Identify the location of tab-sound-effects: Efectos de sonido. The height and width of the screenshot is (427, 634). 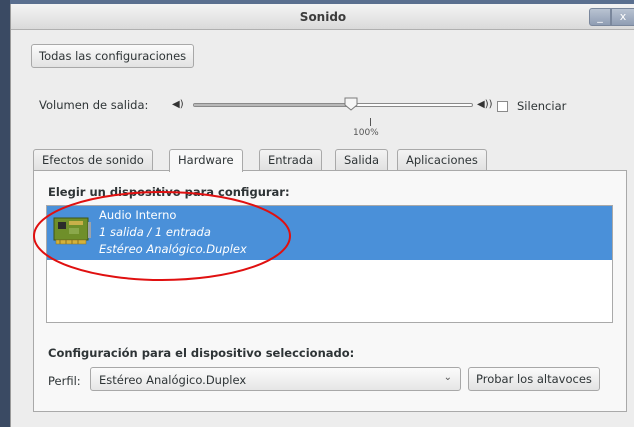
(93, 160).